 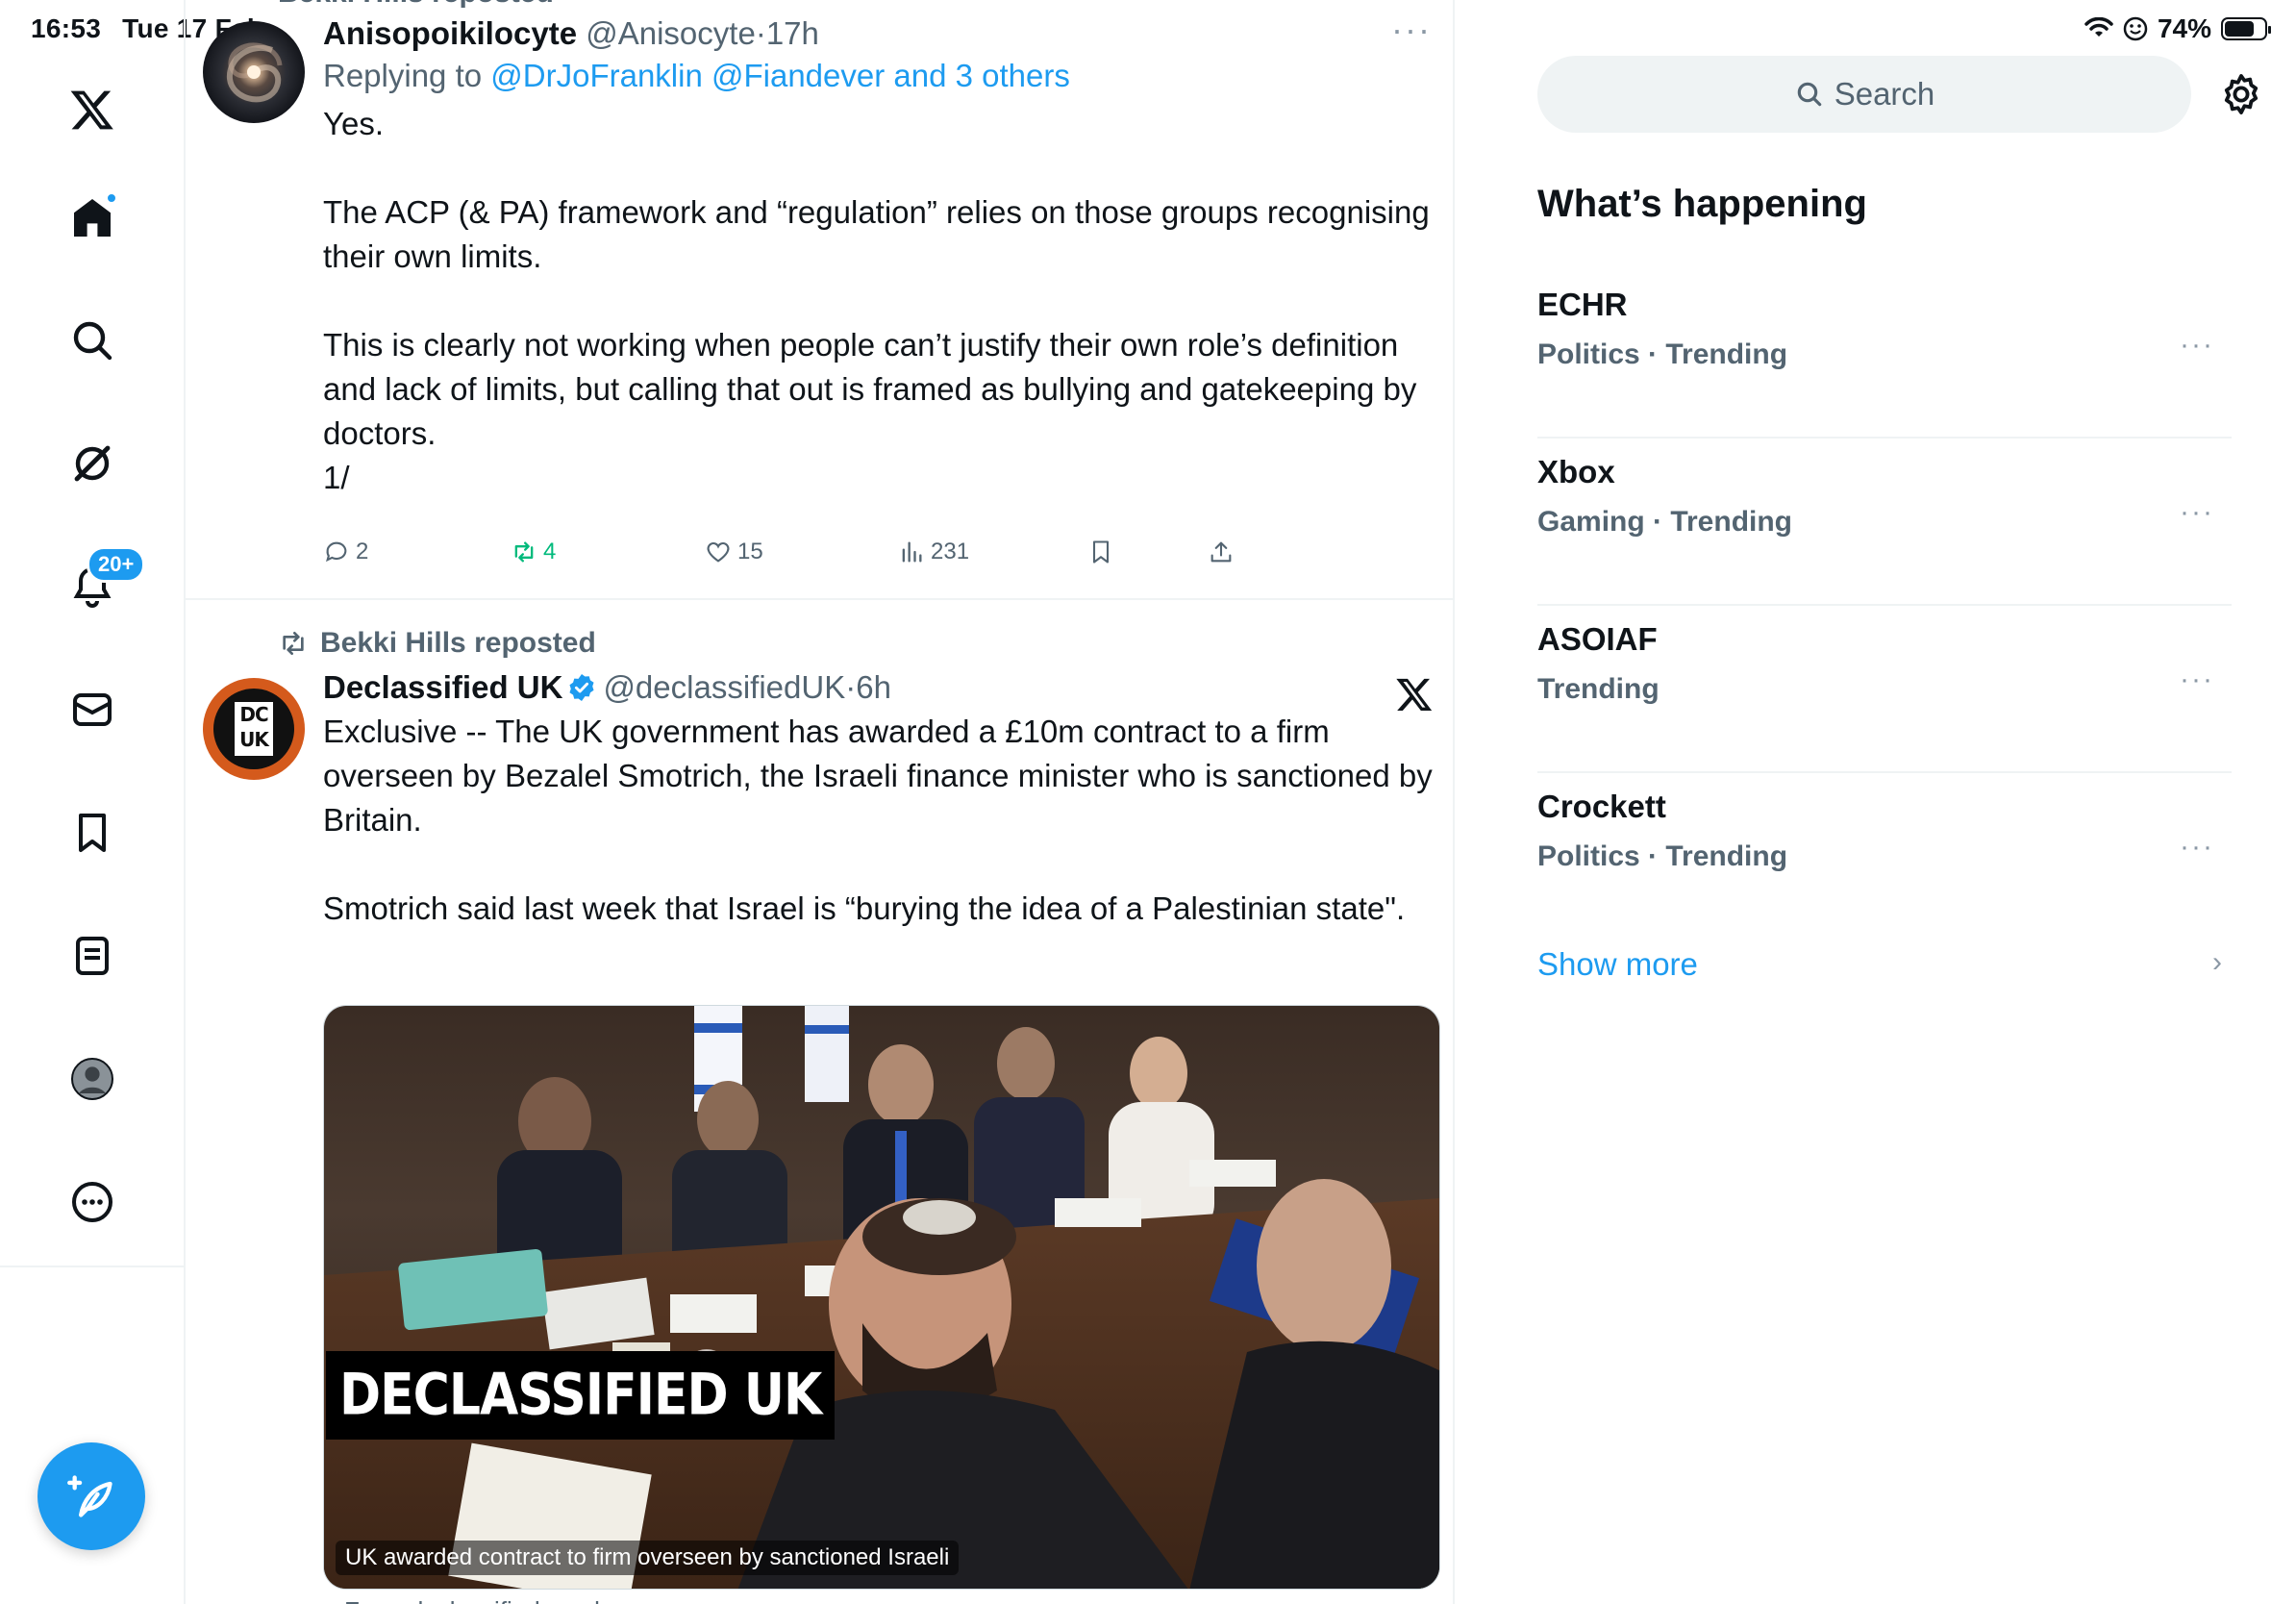 What do you see at coordinates (92, 709) in the screenshot?
I see `messages-icon` at bounding box center [92, 709].